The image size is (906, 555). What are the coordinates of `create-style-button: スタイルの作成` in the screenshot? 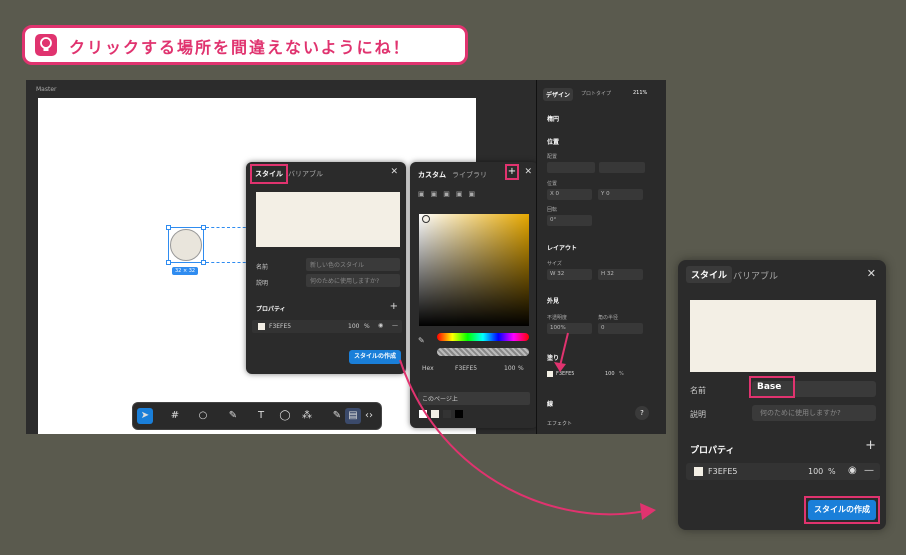 It's located at (842, 510).